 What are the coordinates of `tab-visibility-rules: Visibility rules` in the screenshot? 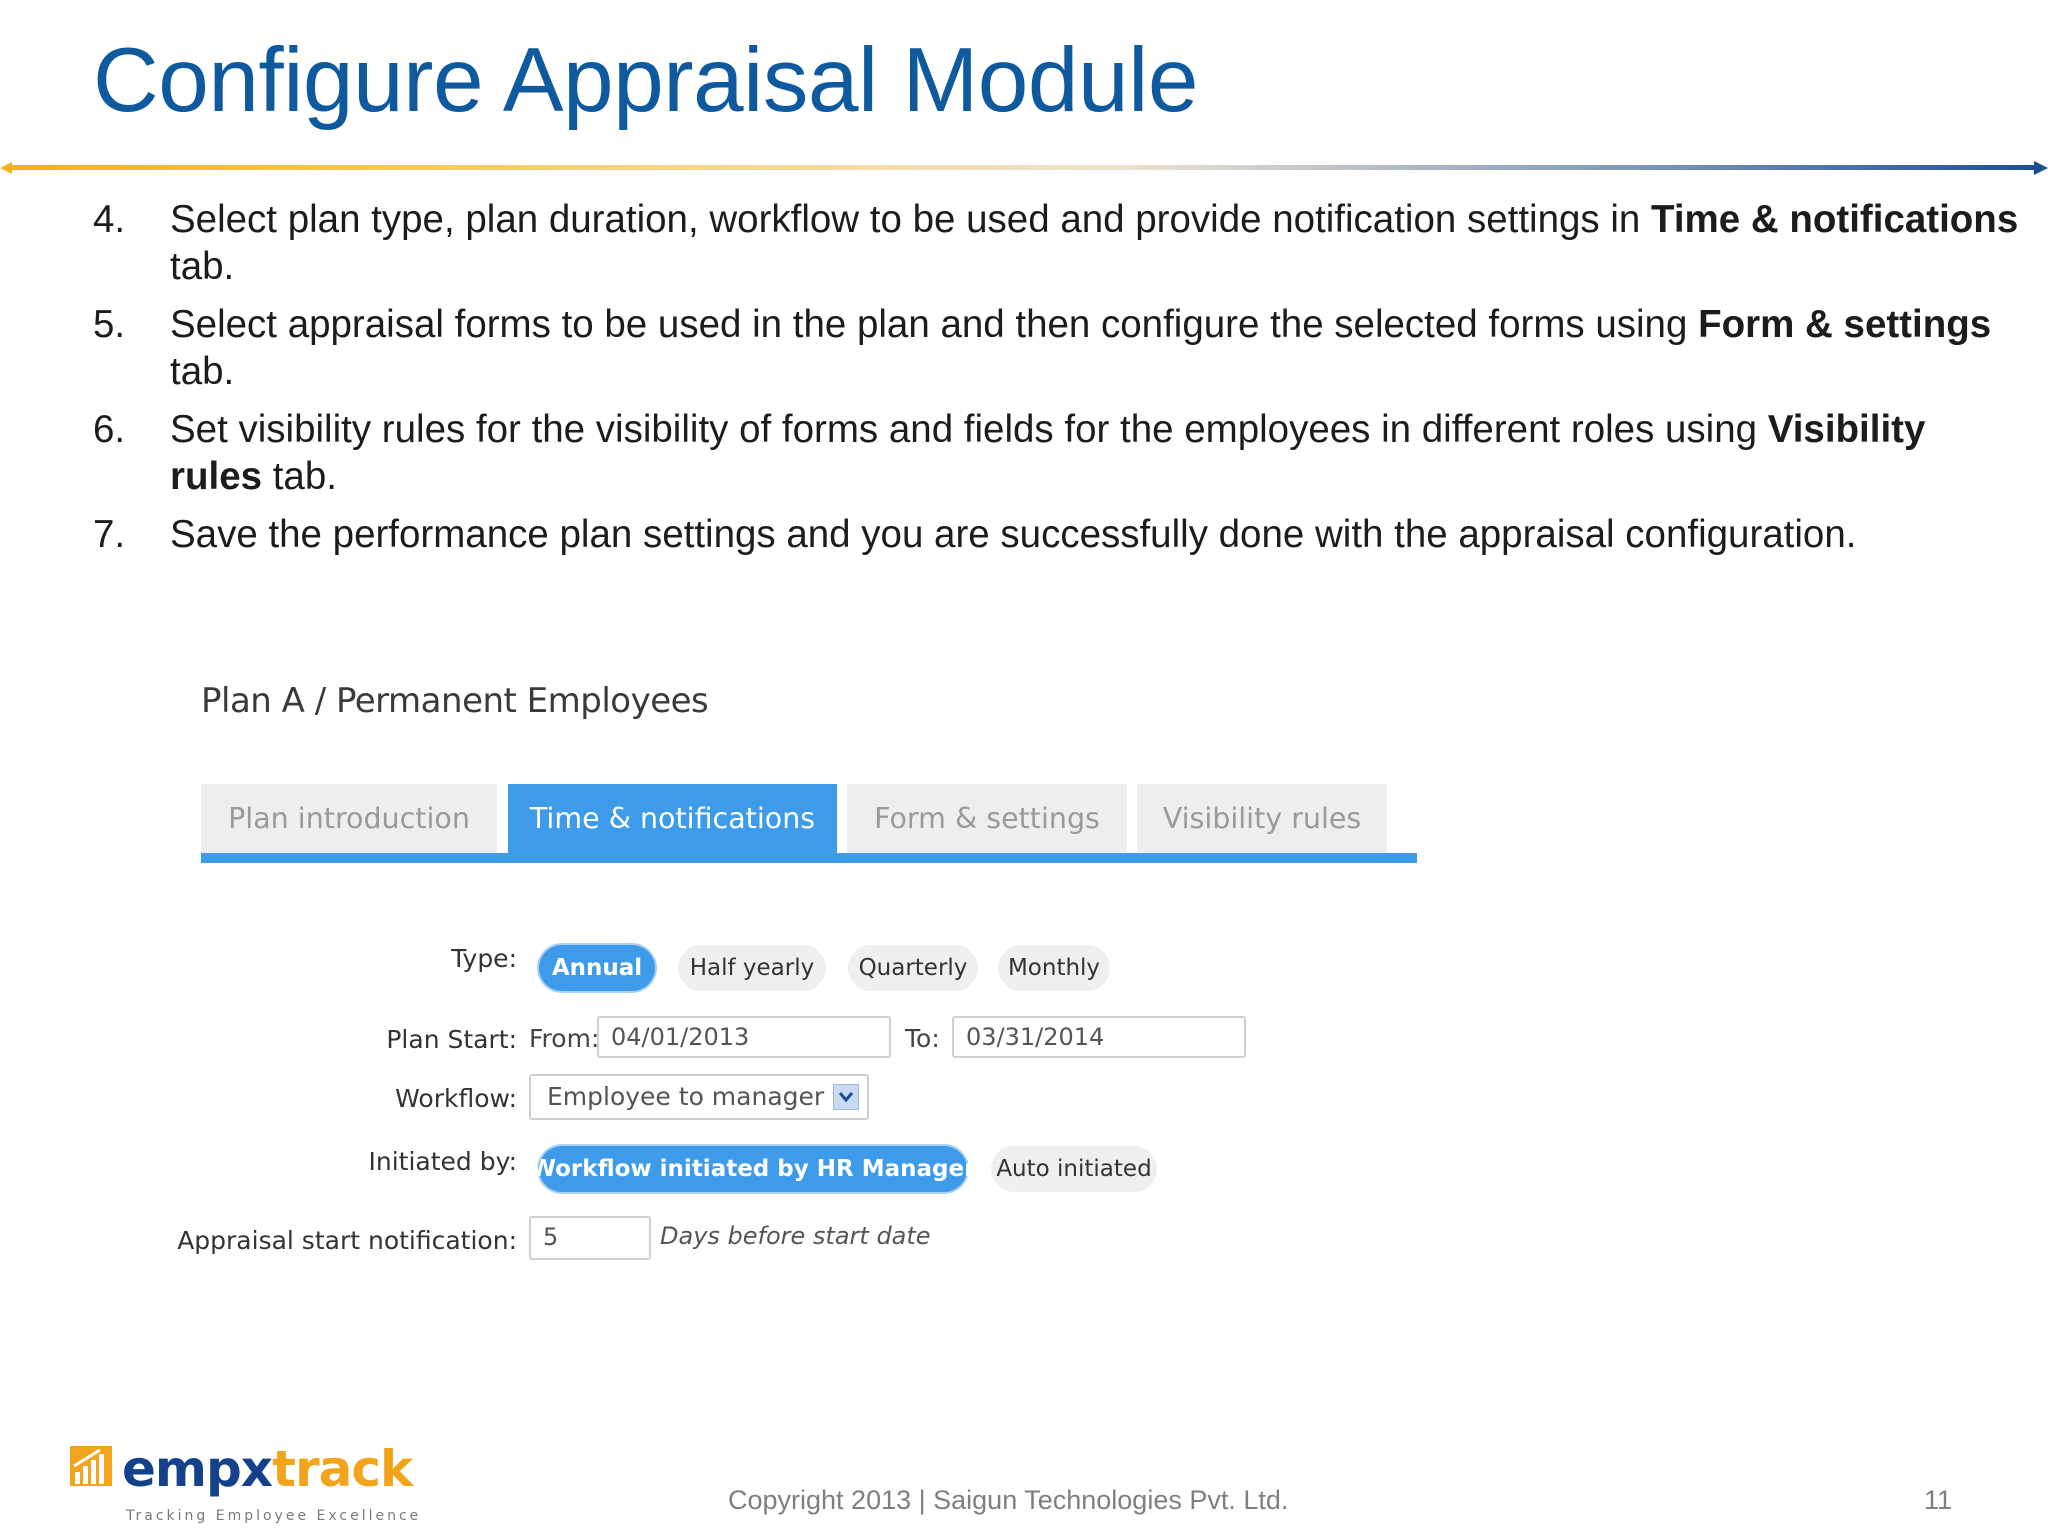 It's located at (1262, 818).